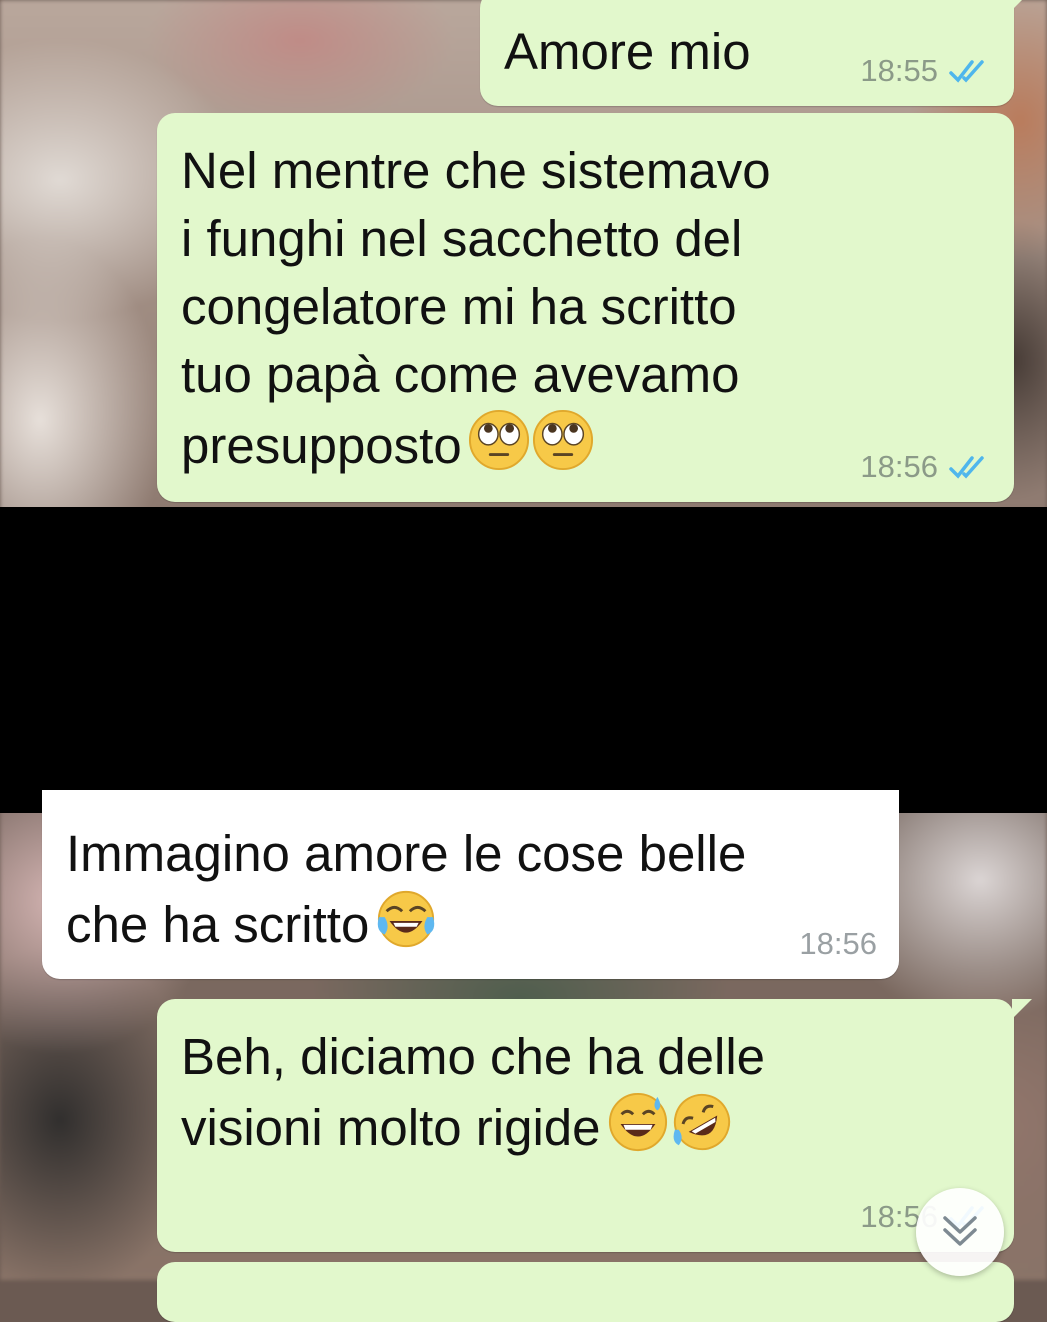 This screenshot has width=1047, height=1322. What do you see at coordinates (627, 51) in the screenshot?
I see `message-text: Amore mio` at bounding box center [627, 51].